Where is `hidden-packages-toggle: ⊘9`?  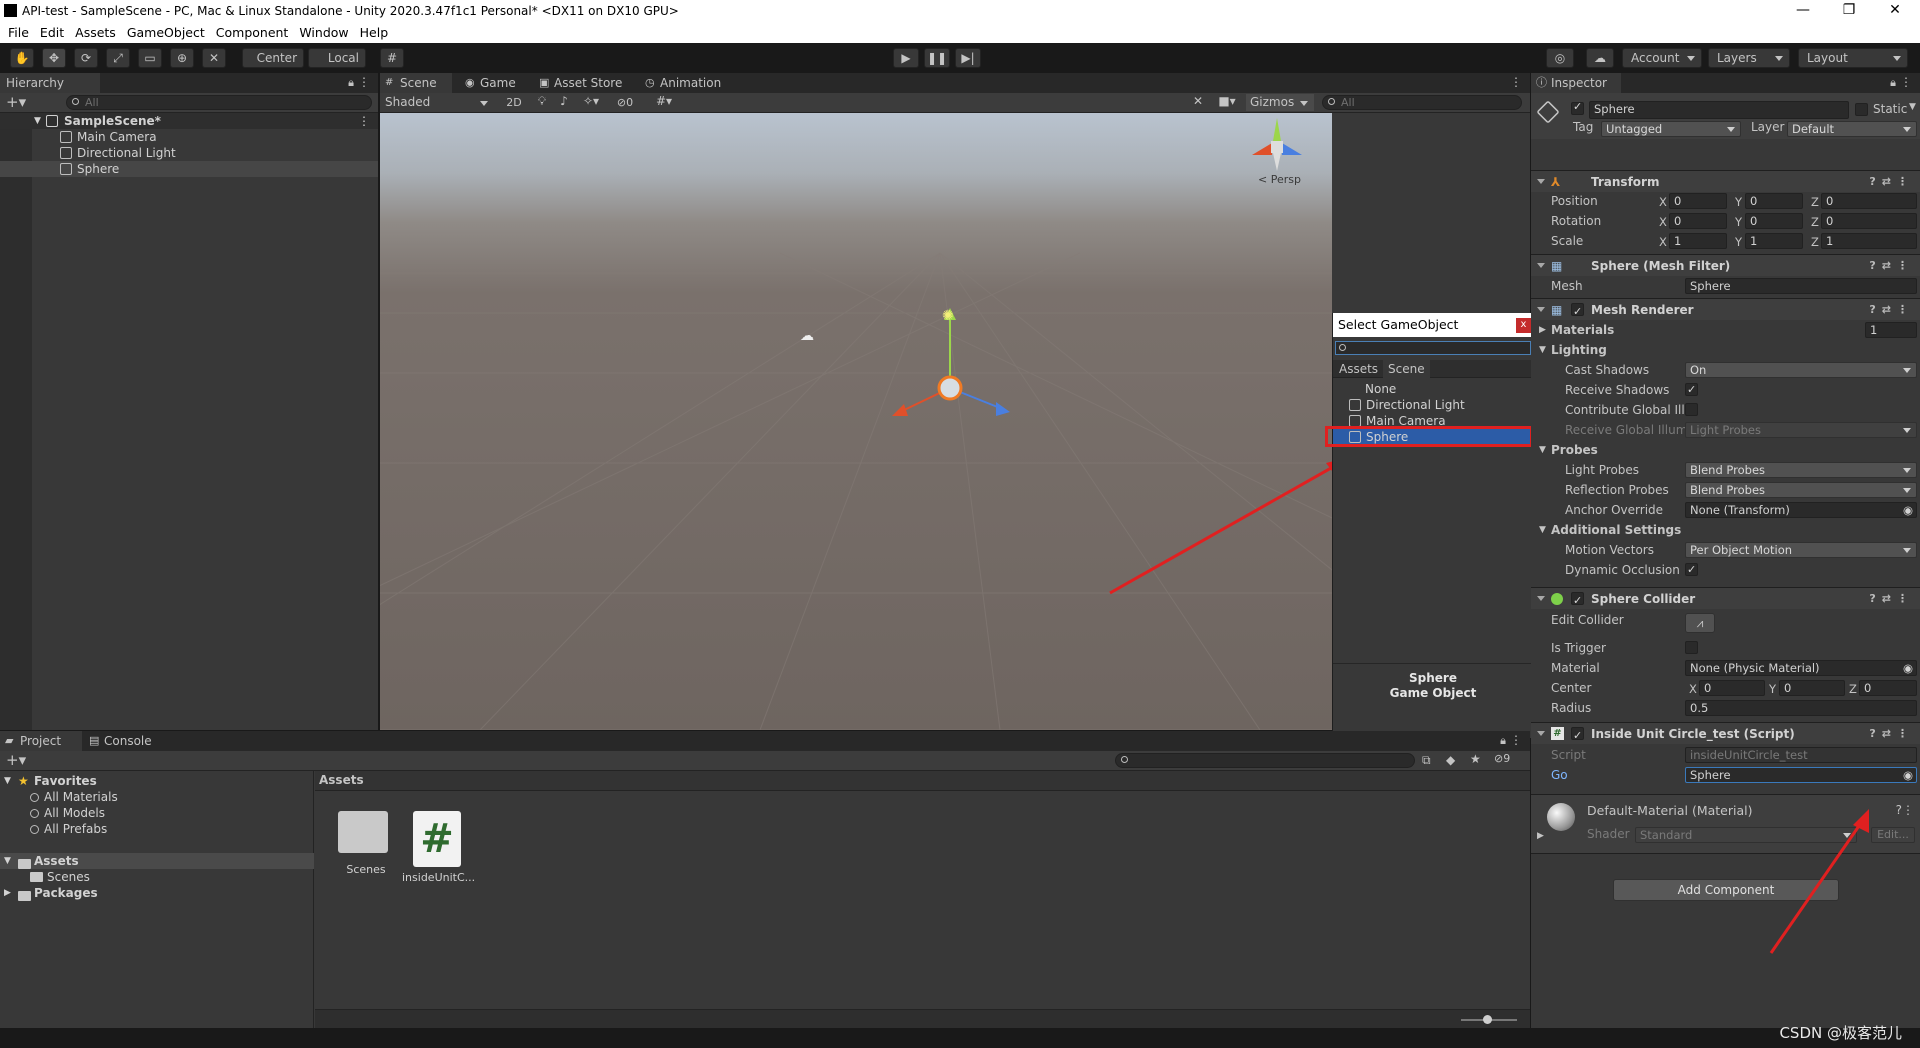
hidden-packages-toggle: ⊘9 is located at coordinates (1502, 758).